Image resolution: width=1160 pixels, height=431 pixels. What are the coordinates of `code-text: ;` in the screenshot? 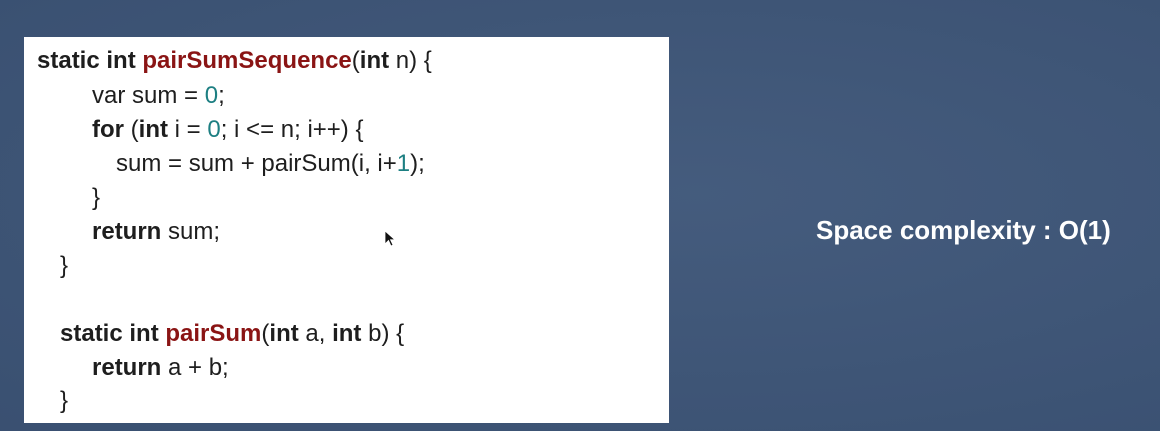 It's located at (221, 95).